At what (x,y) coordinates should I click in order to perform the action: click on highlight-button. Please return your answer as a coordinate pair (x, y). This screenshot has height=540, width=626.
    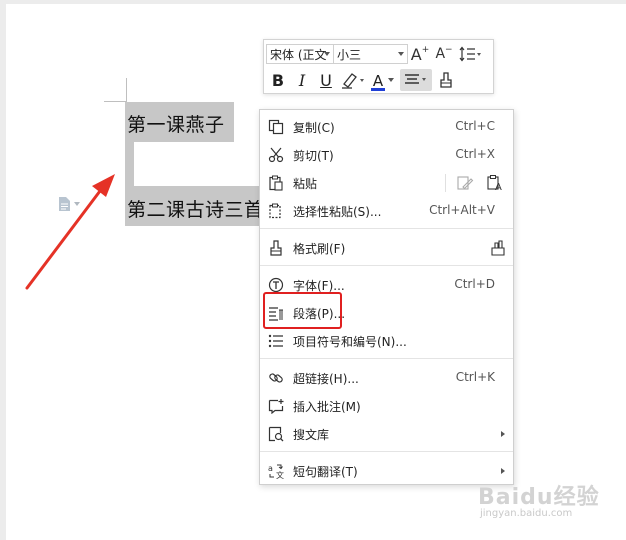
    Looking at the image, I should click on (353, 80).